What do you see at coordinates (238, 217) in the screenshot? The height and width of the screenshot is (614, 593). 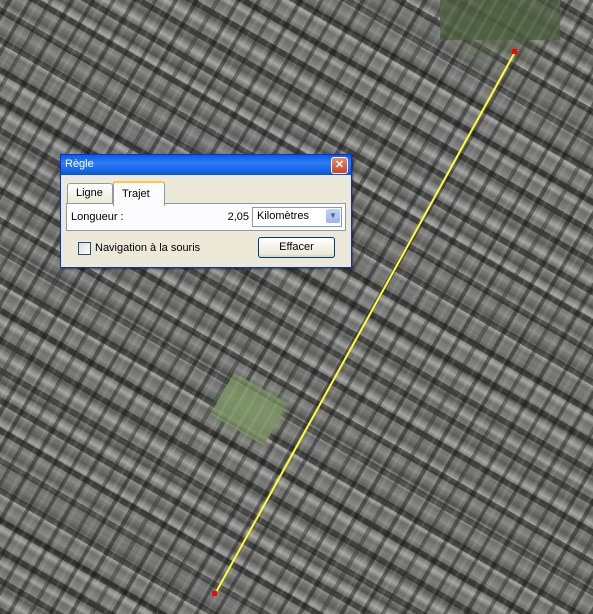 I see `length-value: 2,05` at bounding box center [238, 217].